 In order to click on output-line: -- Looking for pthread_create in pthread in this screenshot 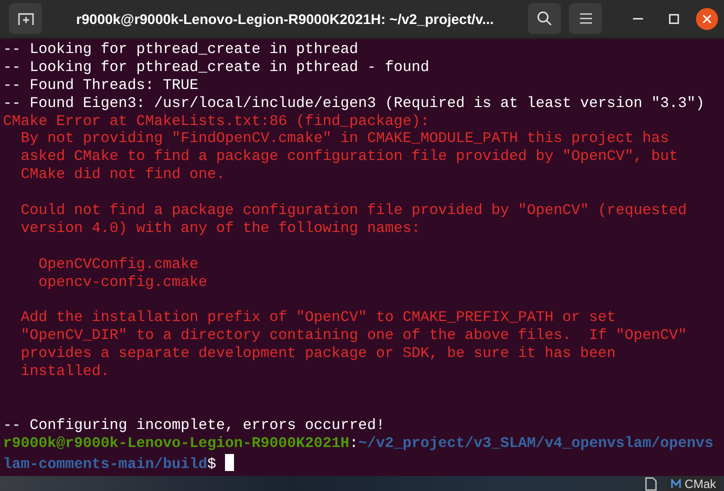, I will do `click(181, 51)`.